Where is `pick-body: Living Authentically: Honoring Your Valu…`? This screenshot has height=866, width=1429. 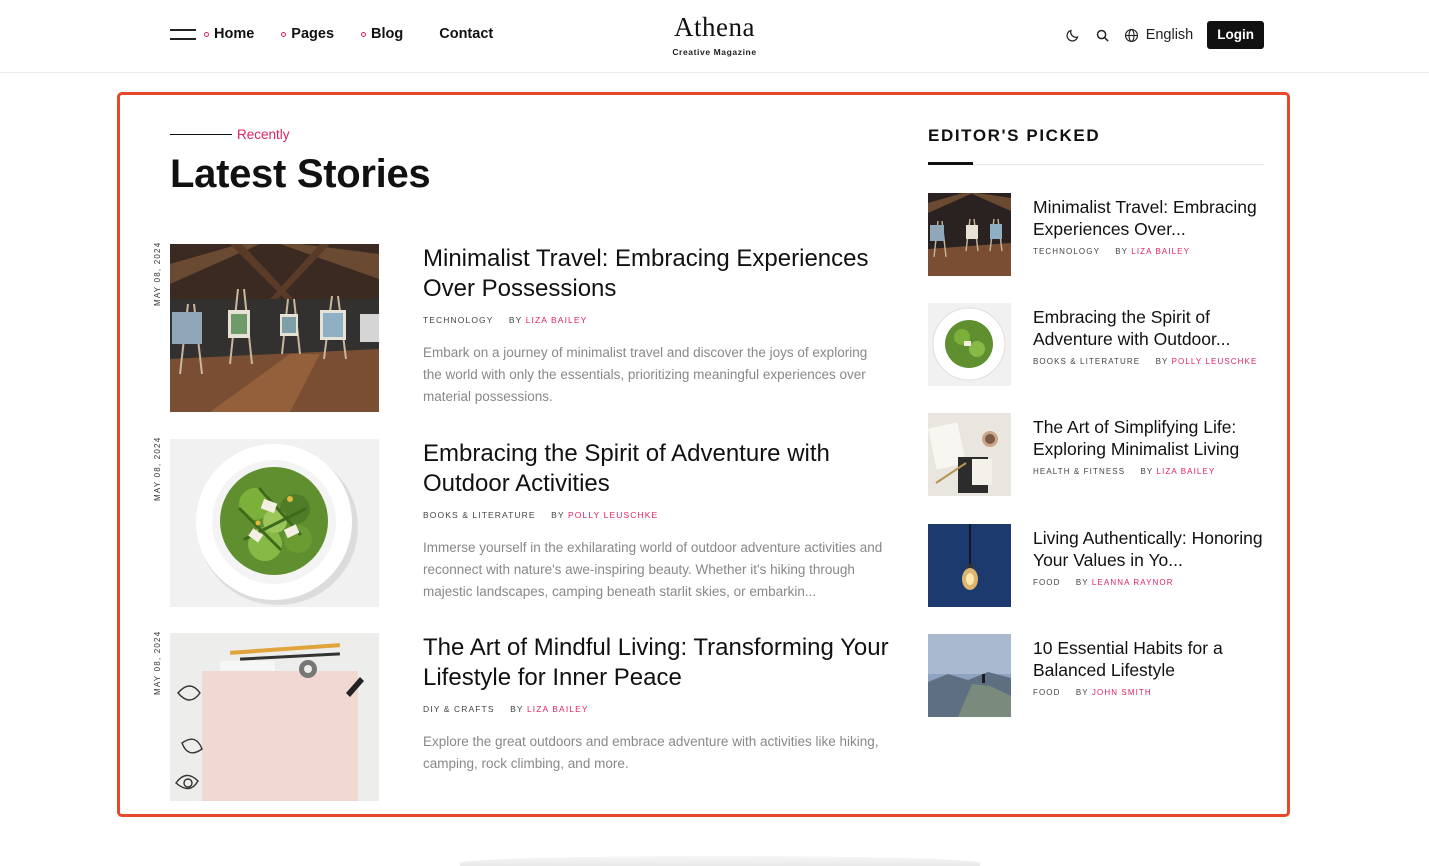
pick-body: Living Authentically: Honoring Your Valu… is located at coordinates (1149, 557).